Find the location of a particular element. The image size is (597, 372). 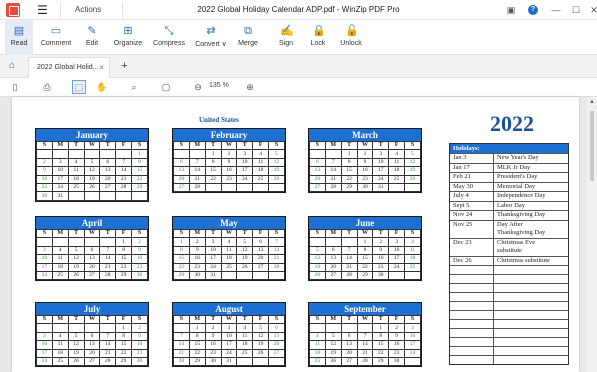

organize-icon: ⊞ is located at coordinates (128, 31).